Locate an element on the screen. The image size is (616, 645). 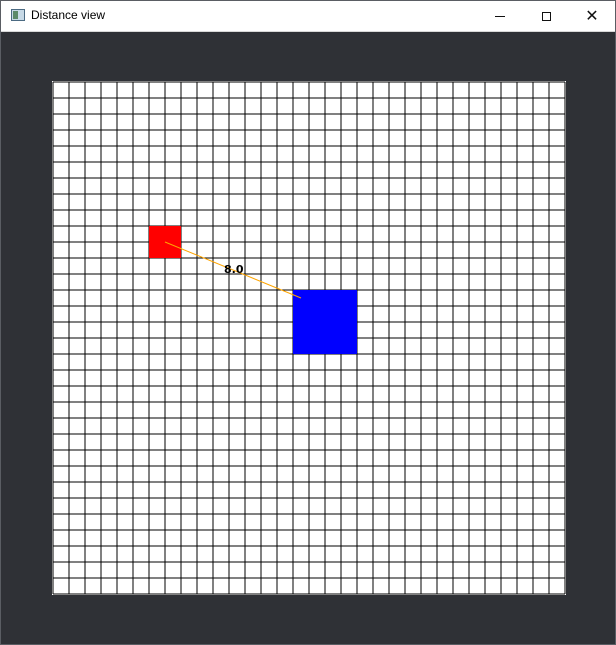
maximize-icon is located at coordinates (546, 16).